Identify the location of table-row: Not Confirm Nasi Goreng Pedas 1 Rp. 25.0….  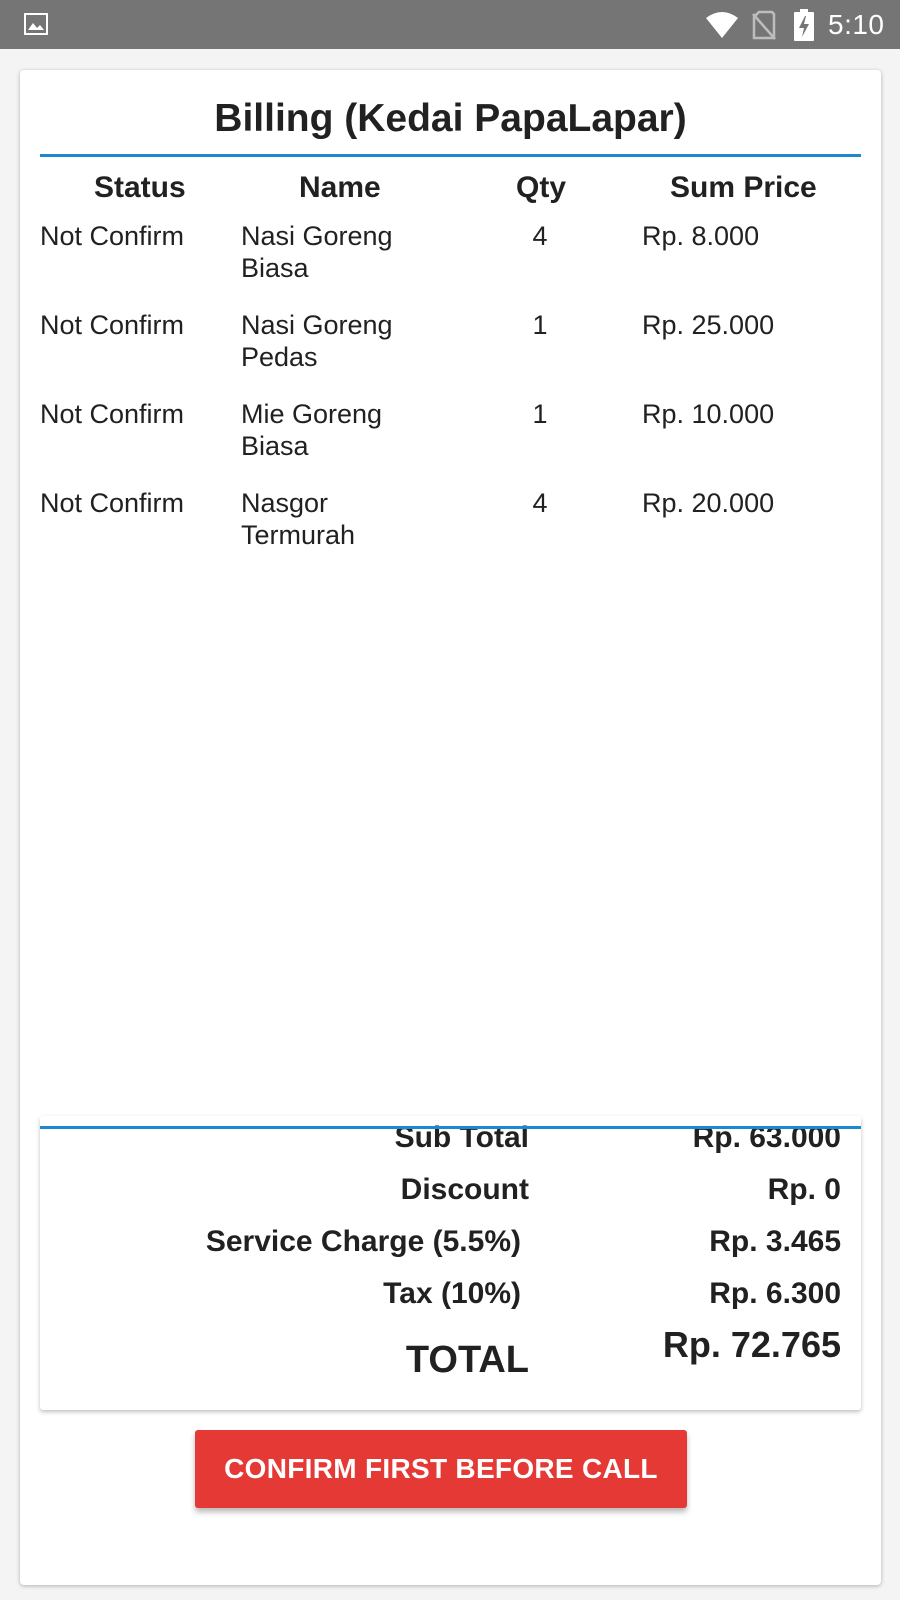
(450, 349).